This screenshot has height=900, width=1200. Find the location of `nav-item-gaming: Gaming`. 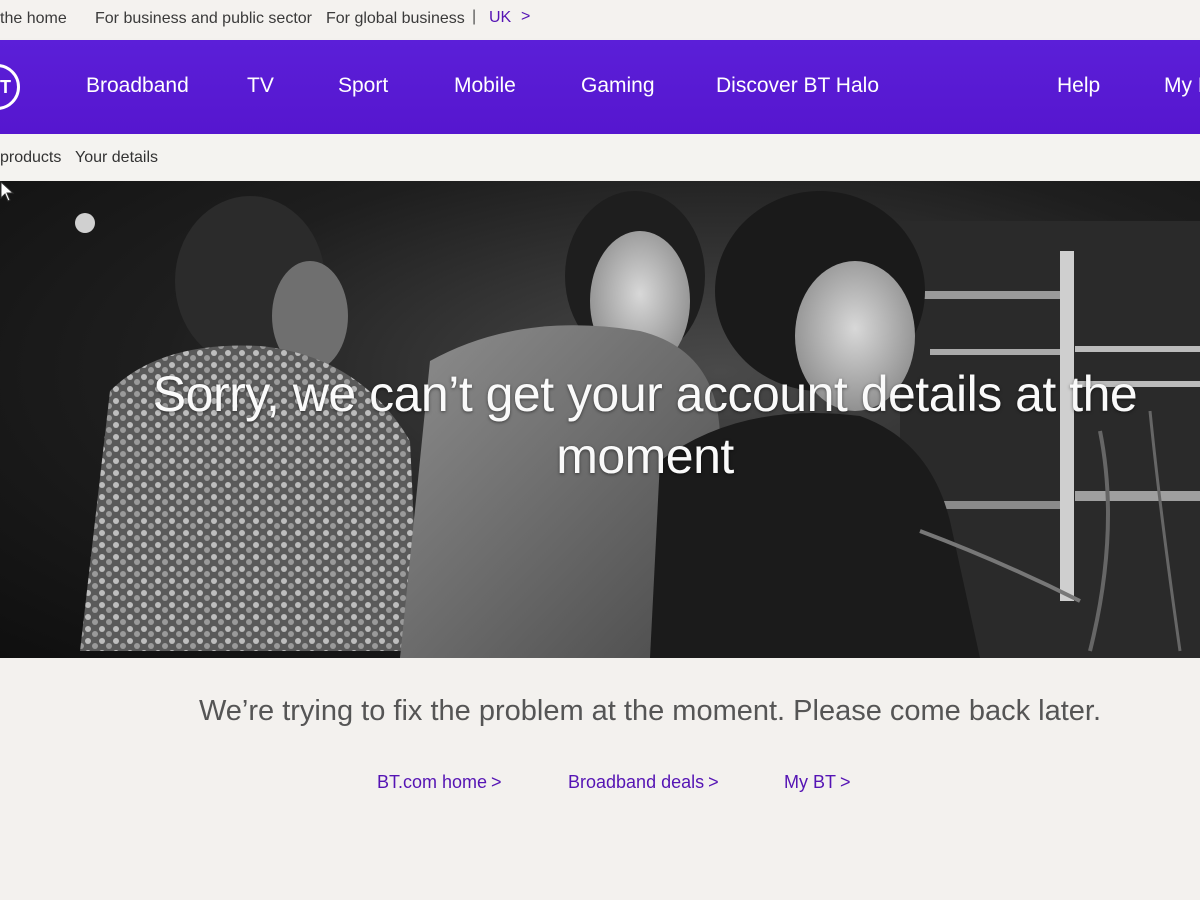

nav-item-gaming: Gaming is located at coordinates (618, 86).